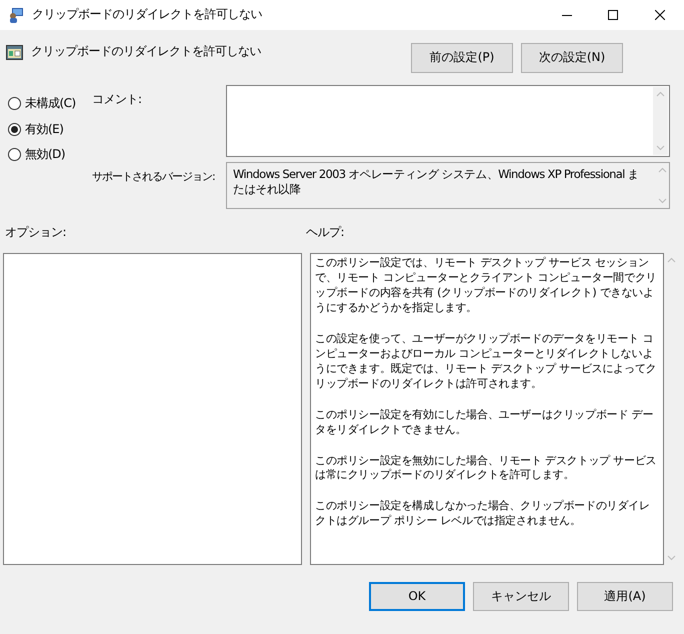 The image size is (684, 634). I want to click on radio-label: 無効(D), so click(45, 155).